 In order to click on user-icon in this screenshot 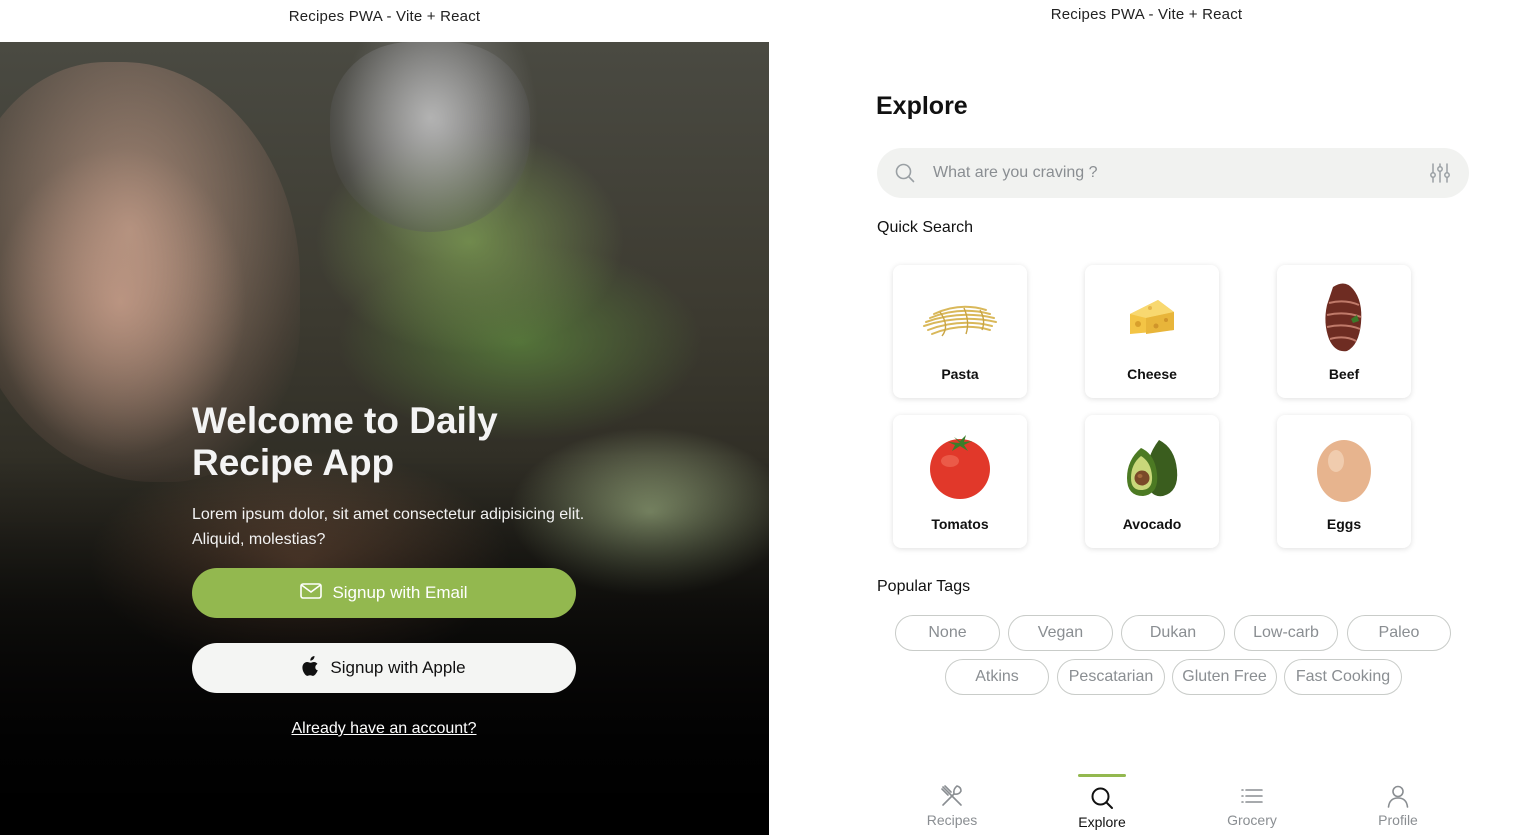, I will do `click(1398, 798)`.